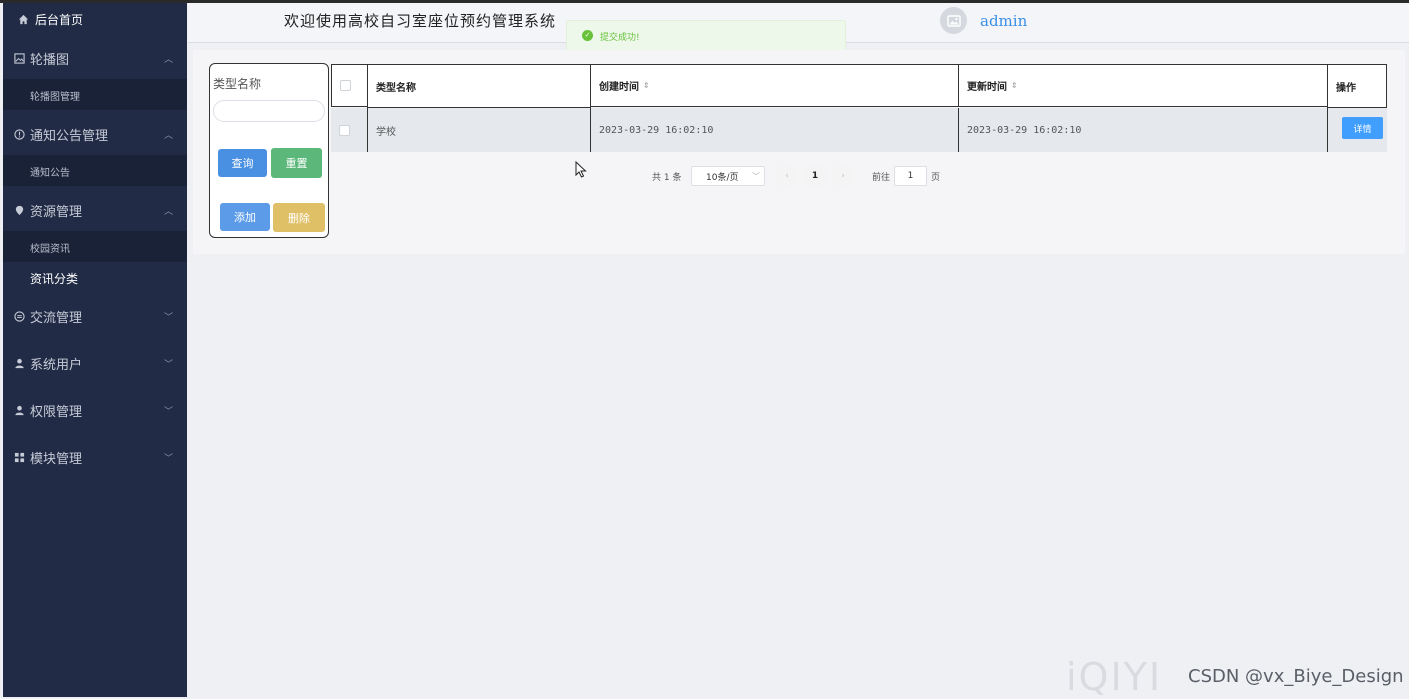  I want to click on location-pin-icon, so click(19, 210).